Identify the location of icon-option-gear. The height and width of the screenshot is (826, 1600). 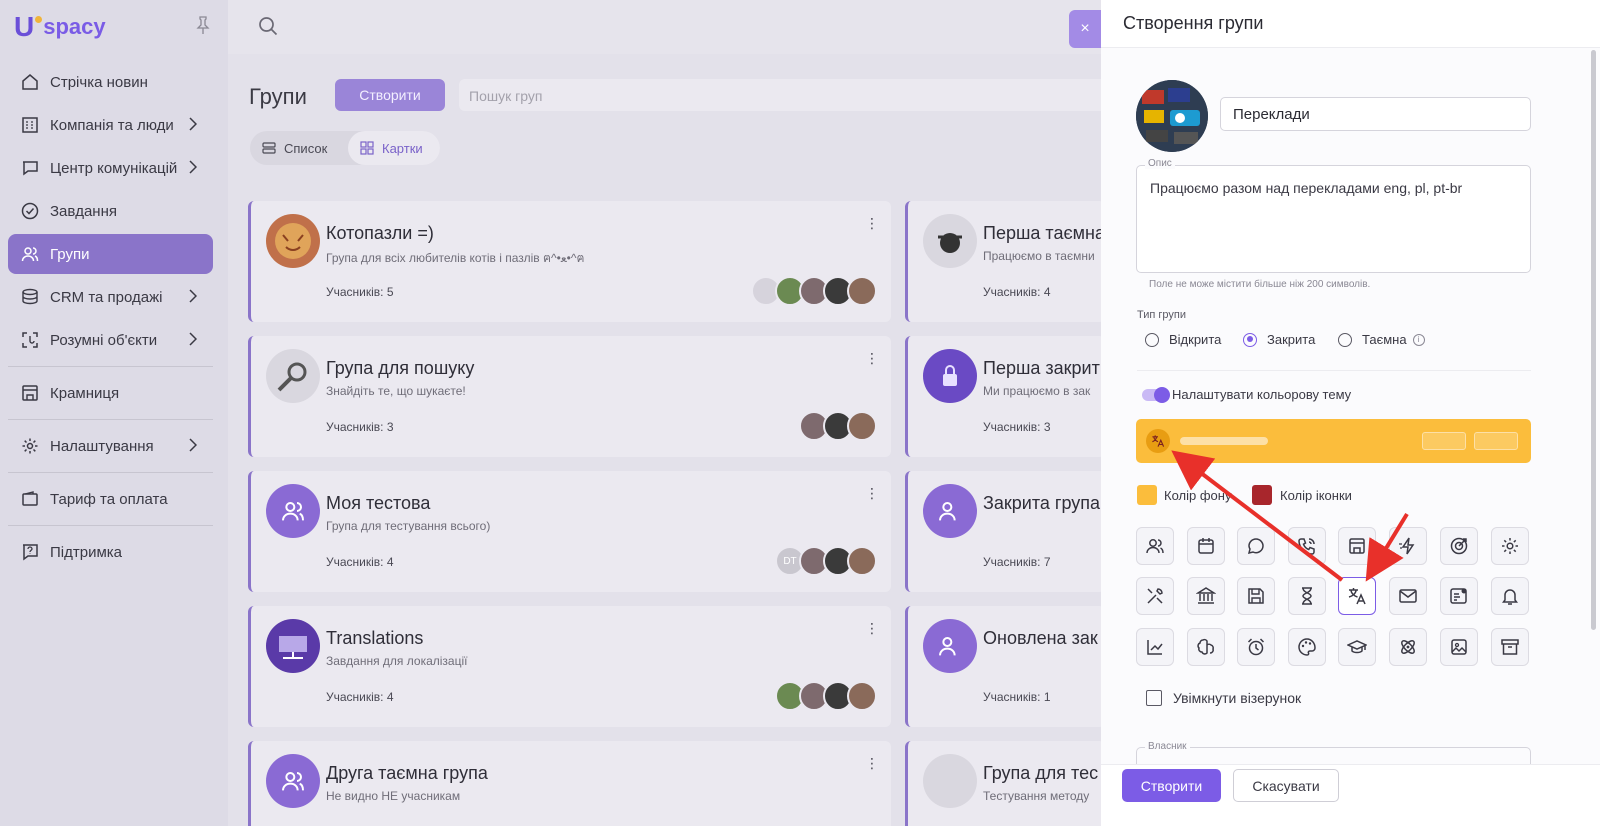
(1510, 546).